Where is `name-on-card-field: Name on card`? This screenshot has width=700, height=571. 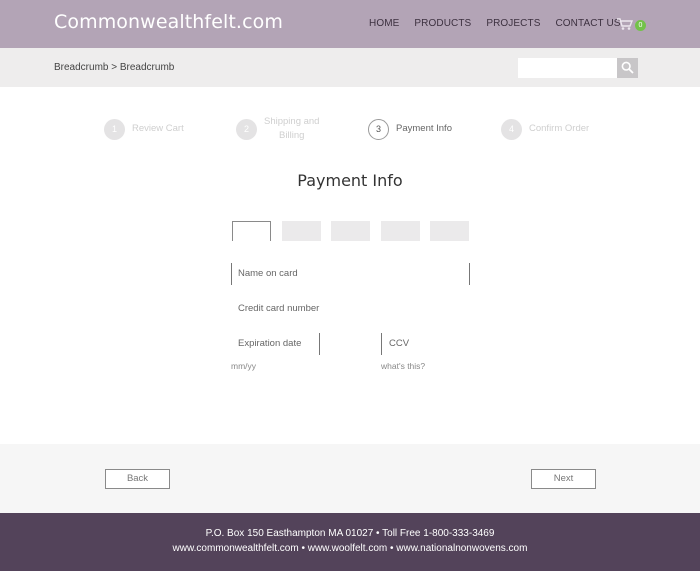 name-on-card-field: Name on card is located at coordinates (268, 273).